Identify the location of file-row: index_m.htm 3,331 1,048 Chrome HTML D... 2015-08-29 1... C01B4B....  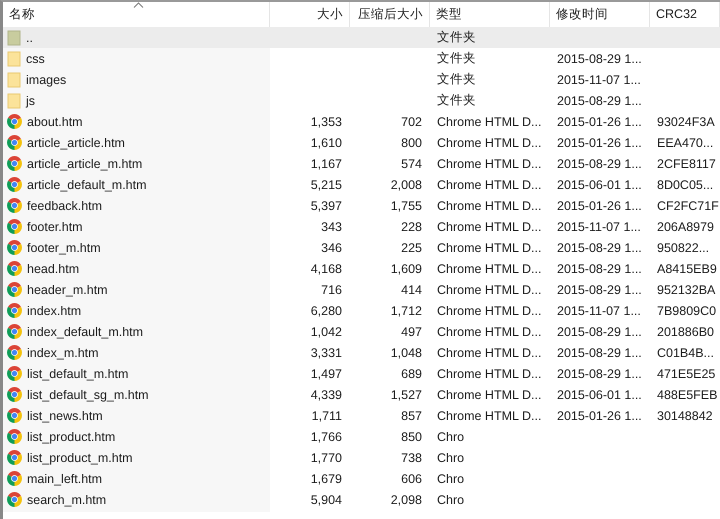
(361, 352).